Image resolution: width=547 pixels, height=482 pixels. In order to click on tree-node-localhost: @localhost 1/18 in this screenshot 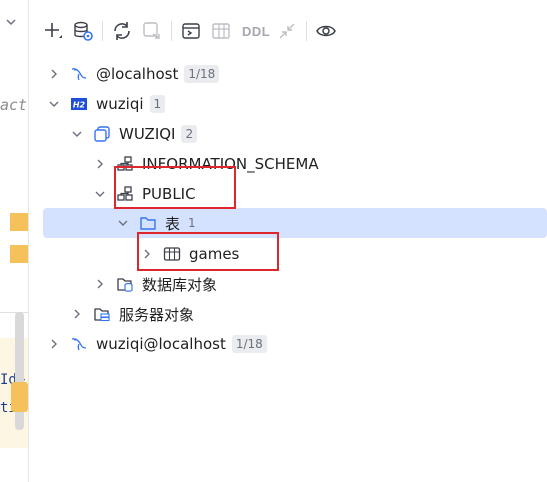, I will do `click(295, 74)`.